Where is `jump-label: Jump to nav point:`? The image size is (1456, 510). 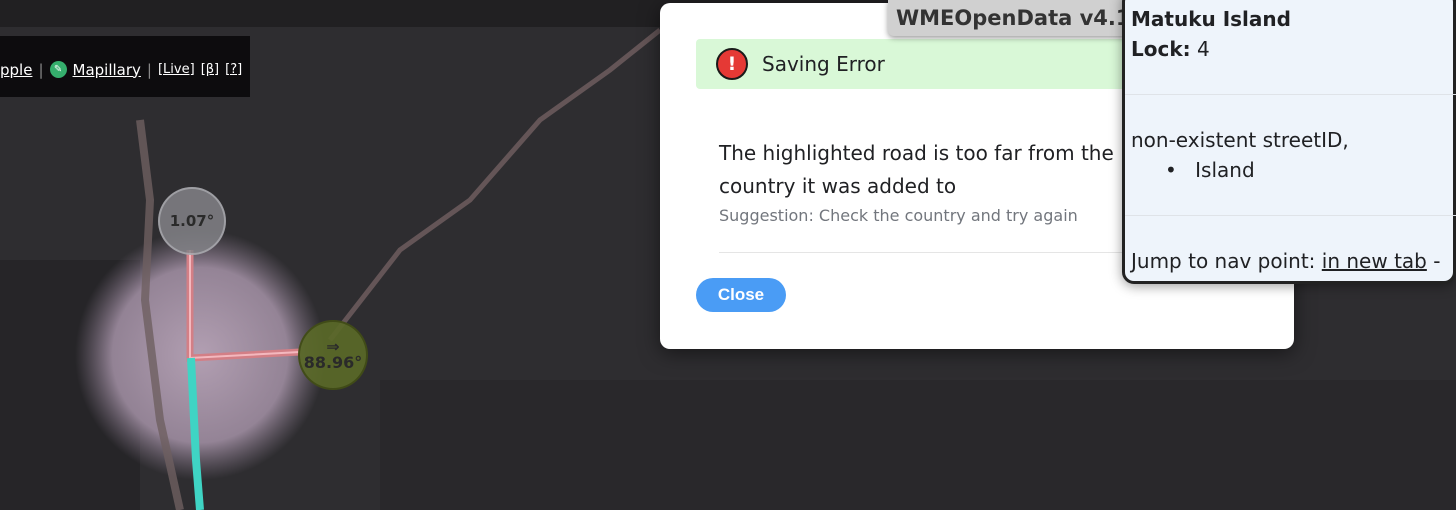 jump-label: Jump to nav point: is located at coordinates (1223, 261).